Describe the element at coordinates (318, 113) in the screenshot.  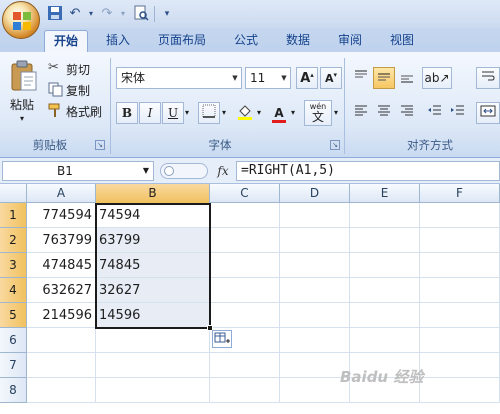
I see `phonetic-button: wén 文` at that location.